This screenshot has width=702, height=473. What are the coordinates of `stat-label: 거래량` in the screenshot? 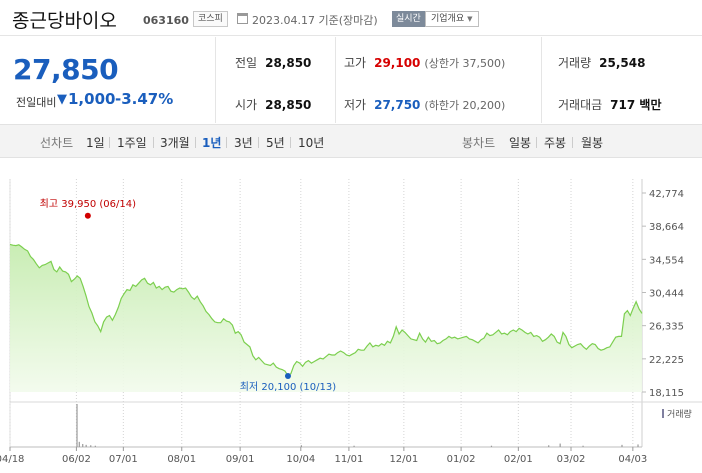 It's located at (575, 63).